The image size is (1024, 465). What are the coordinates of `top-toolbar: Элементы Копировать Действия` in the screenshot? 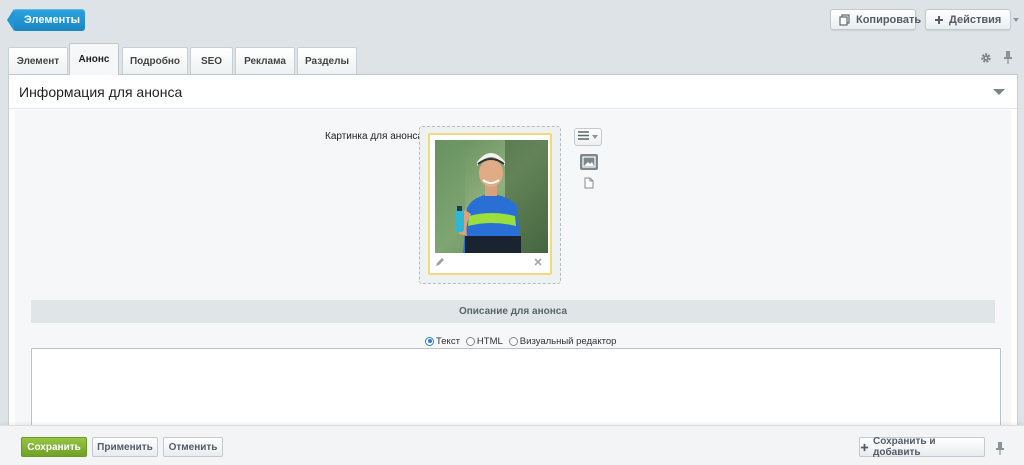 It's located at (512, 19).